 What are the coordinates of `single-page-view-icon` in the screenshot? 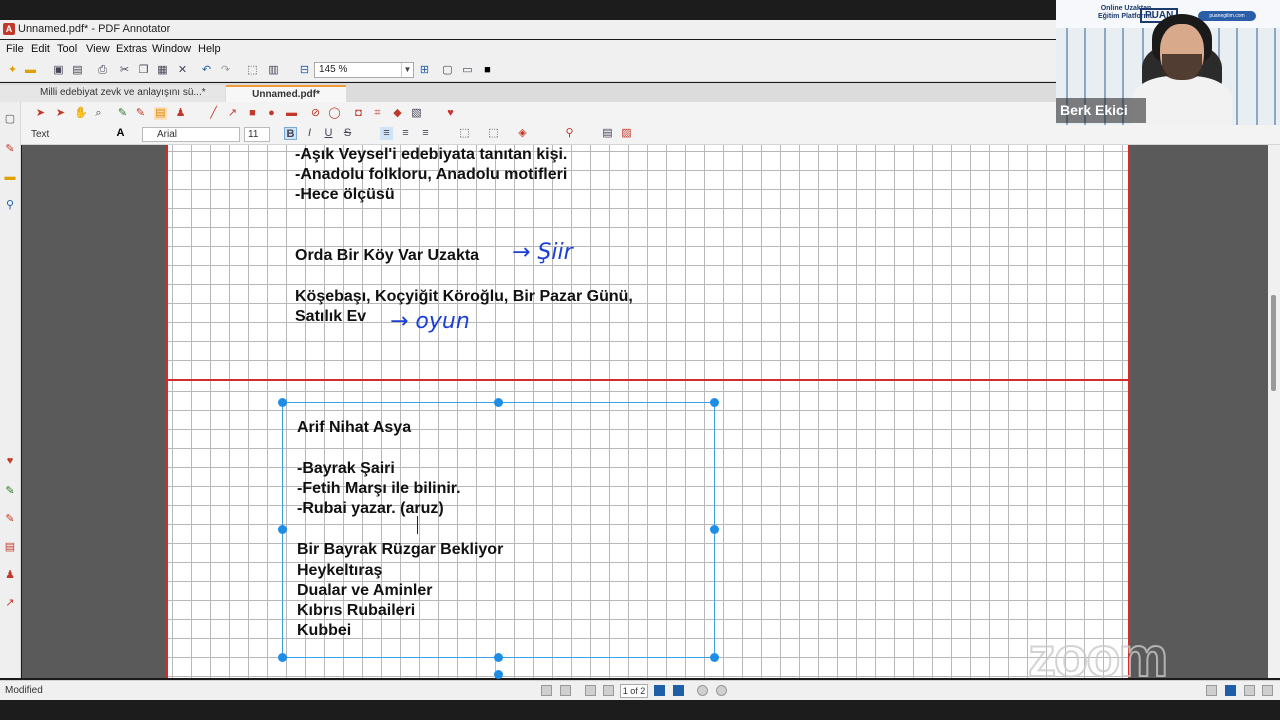 It's located at (1211, 690).